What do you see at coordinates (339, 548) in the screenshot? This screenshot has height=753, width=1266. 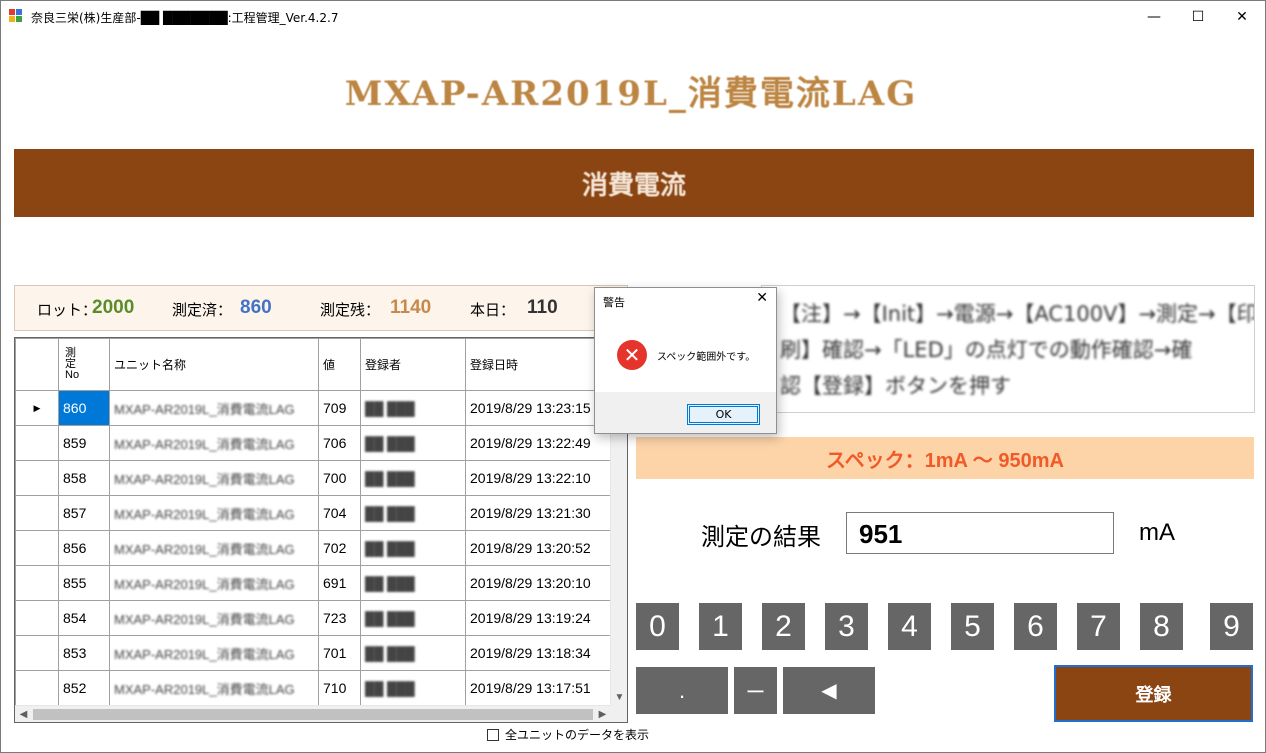 I see `cell-value: 702` at bounding box center [339, 548].